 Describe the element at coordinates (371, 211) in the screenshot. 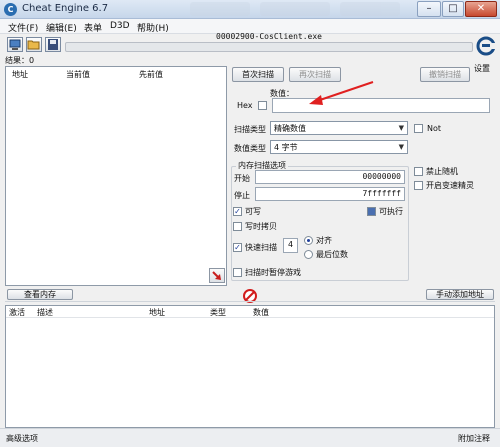

I see `executable-checkbox` at that location.